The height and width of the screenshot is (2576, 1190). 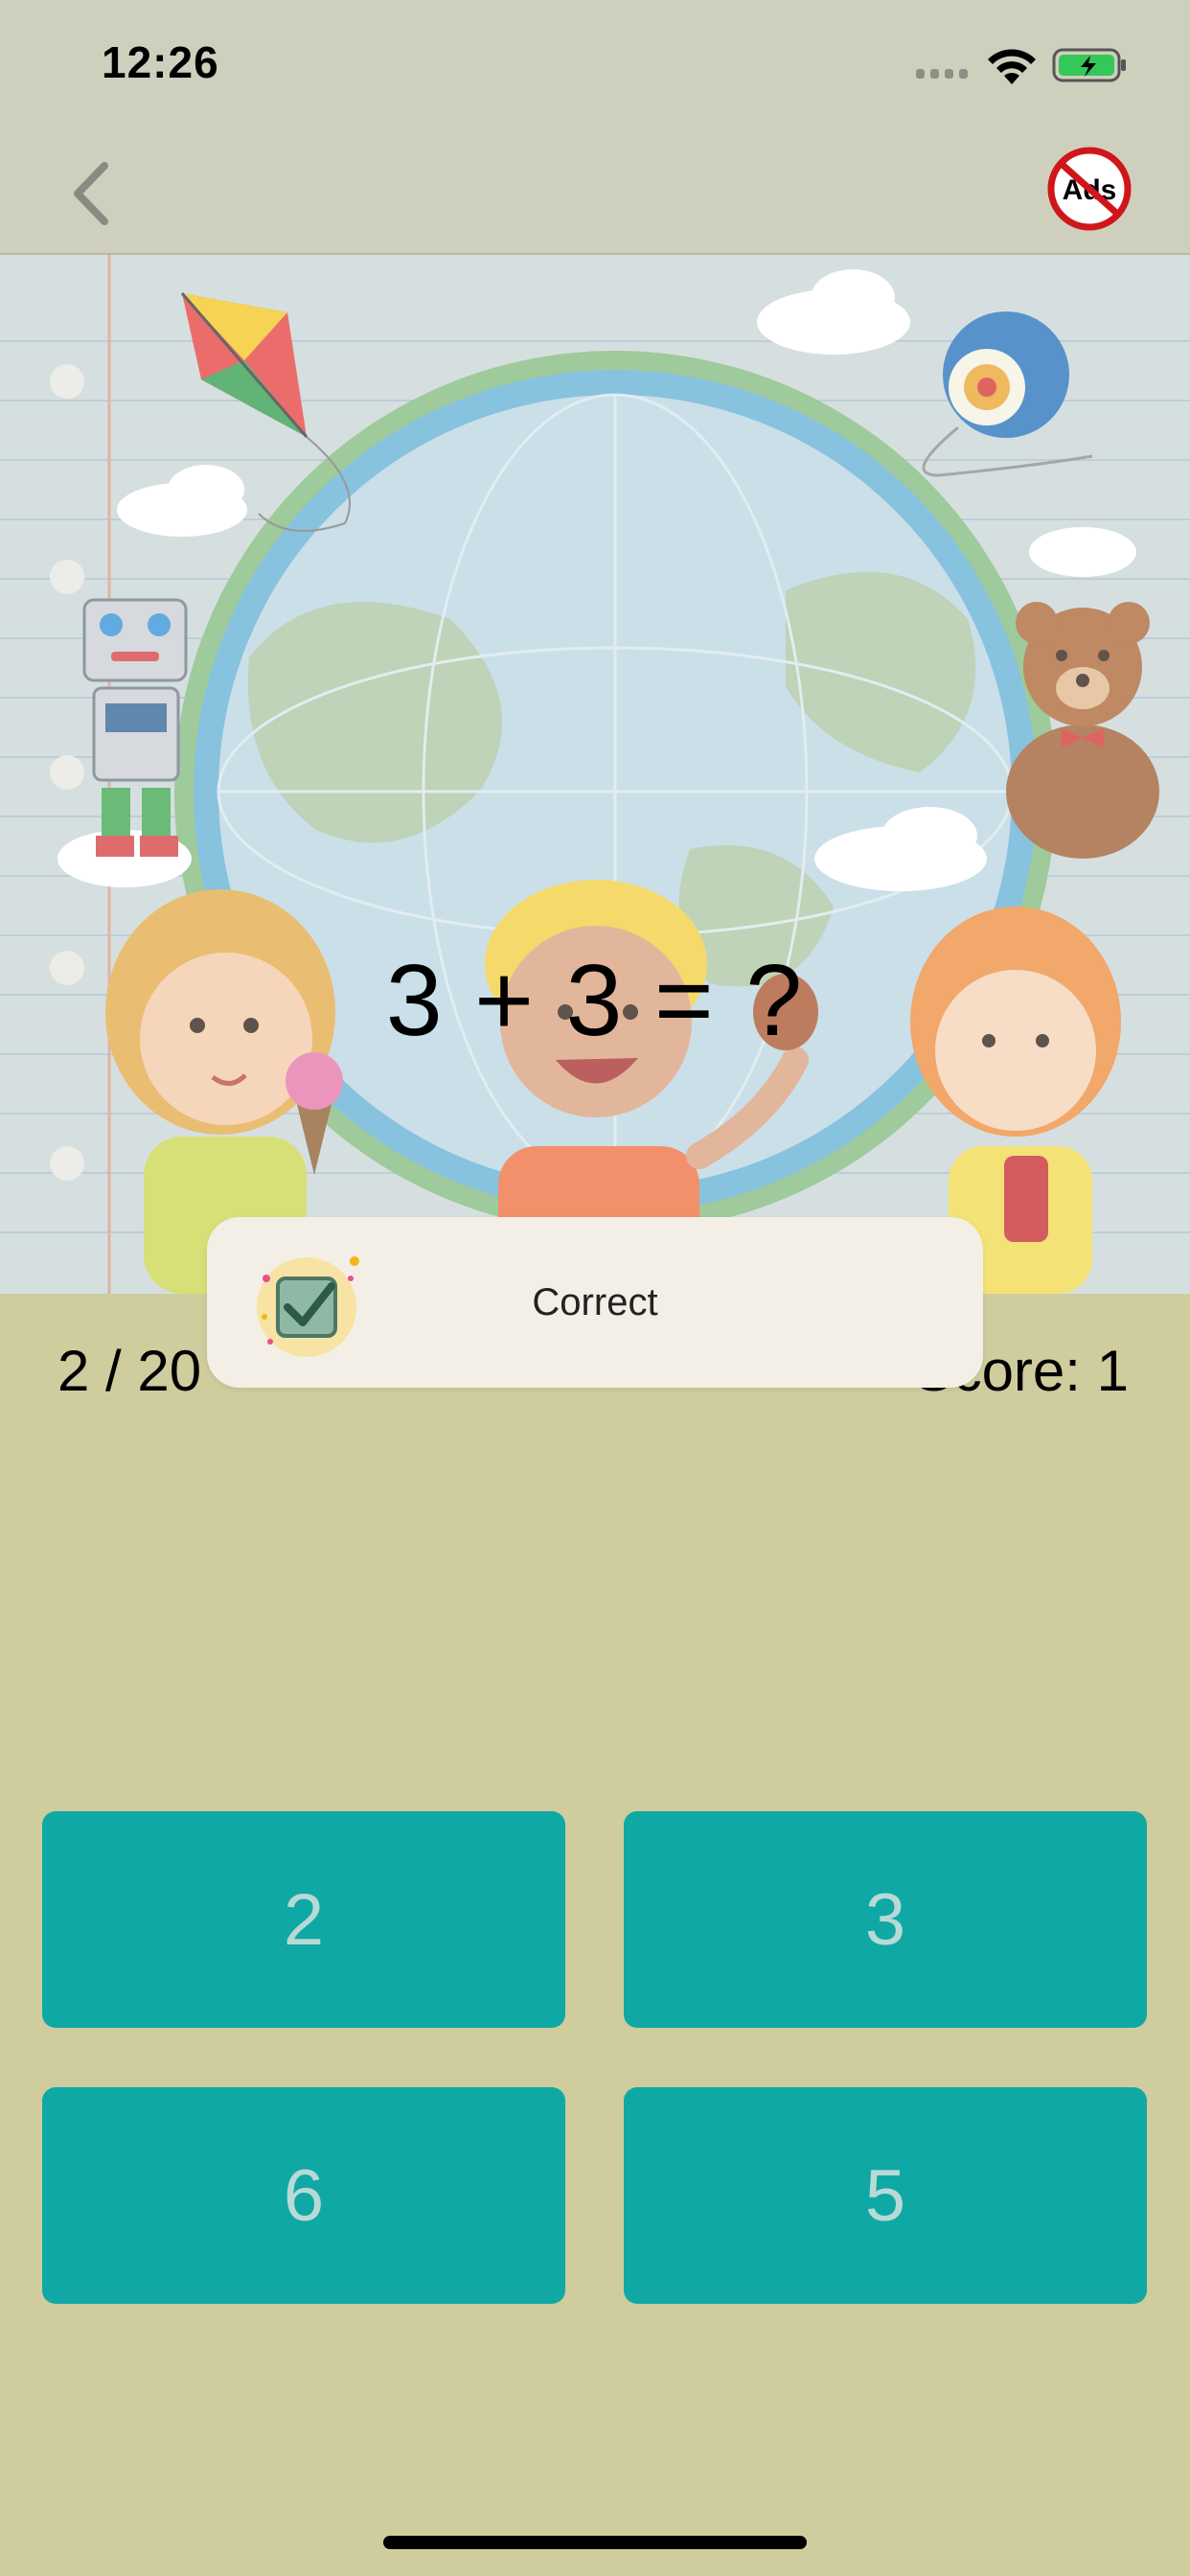 What do you see at coordinates (160, 62) in the screenshot?
I see `status-time: 12:26` at bounding box center [160, 62].